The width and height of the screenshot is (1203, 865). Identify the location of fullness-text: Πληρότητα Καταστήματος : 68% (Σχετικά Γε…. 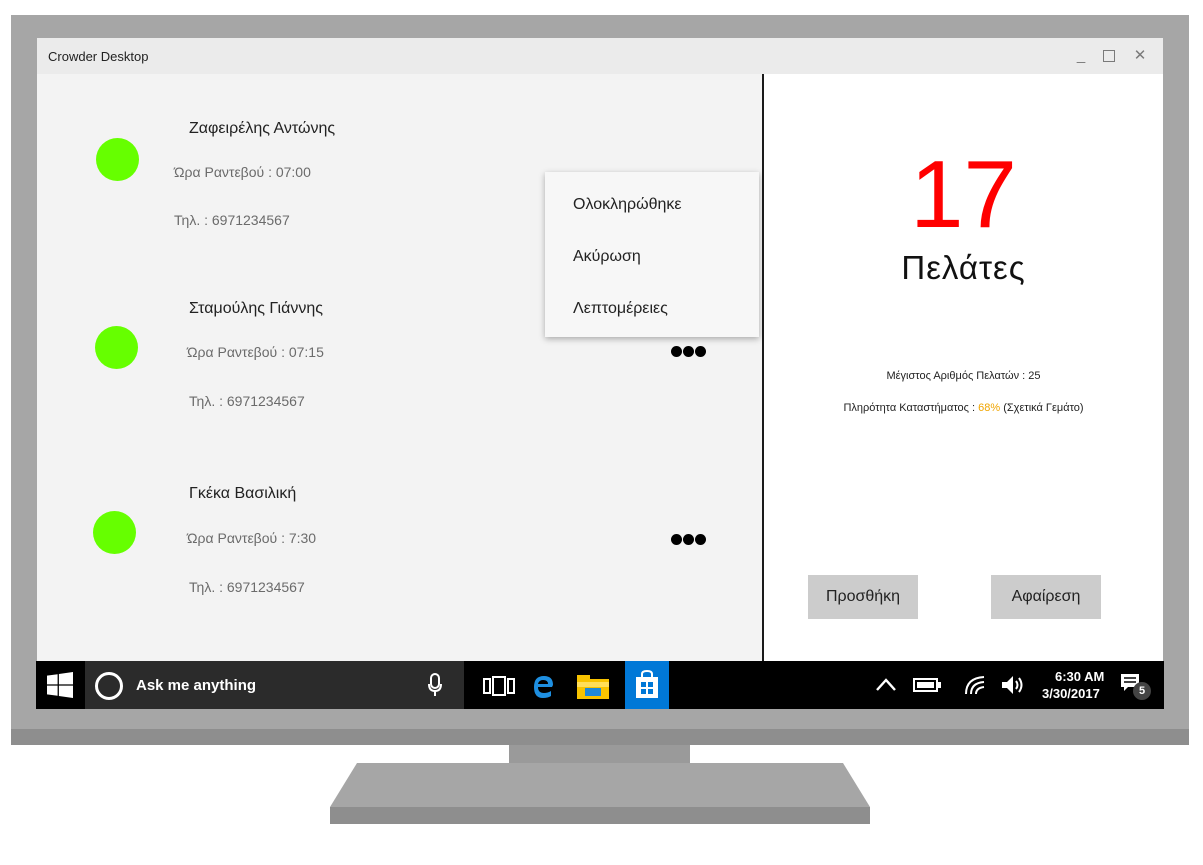
(963, 408).